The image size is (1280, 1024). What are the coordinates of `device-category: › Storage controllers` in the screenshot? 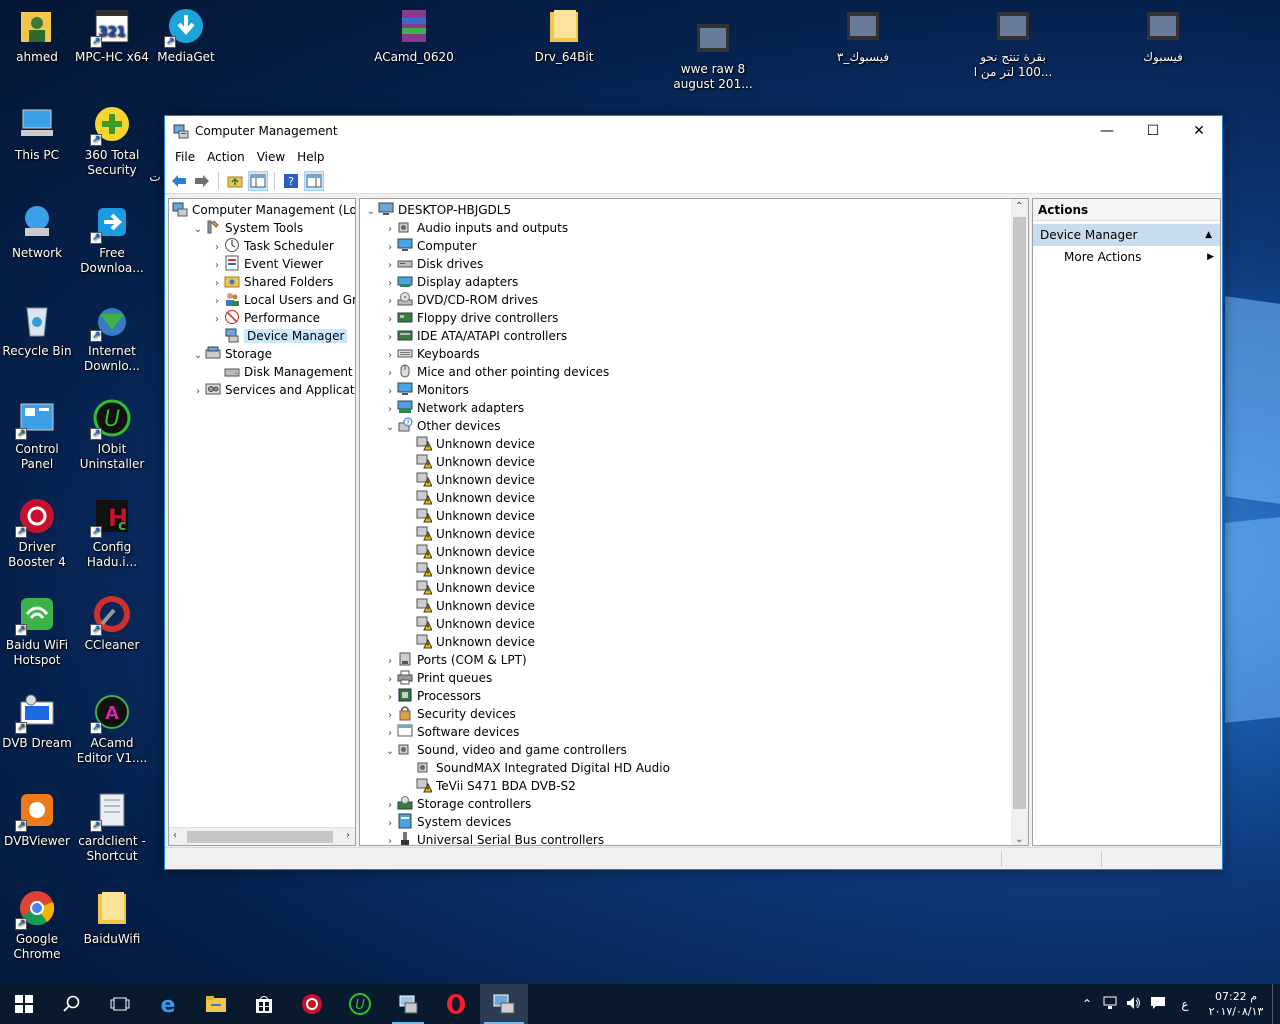 It's located at (694, 804).